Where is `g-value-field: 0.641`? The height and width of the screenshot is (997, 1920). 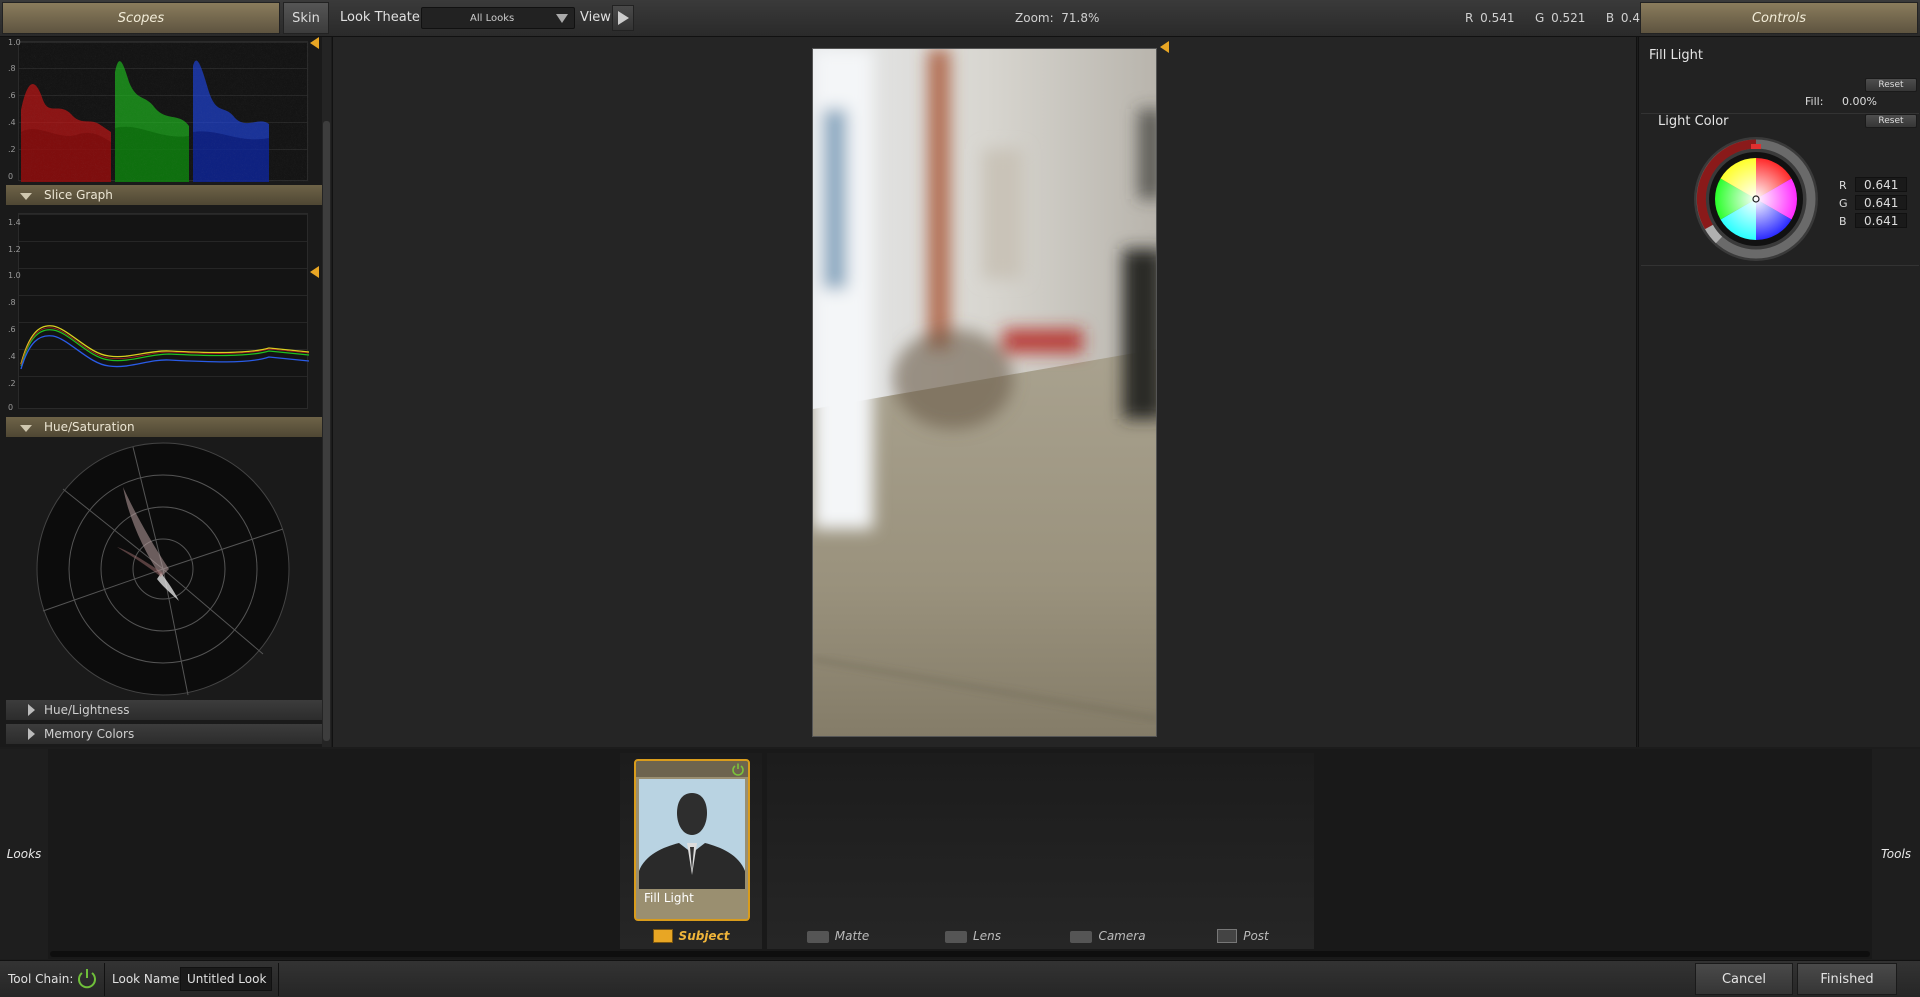 g-value-field: 0.641 is located at coordinates (1881, 202).